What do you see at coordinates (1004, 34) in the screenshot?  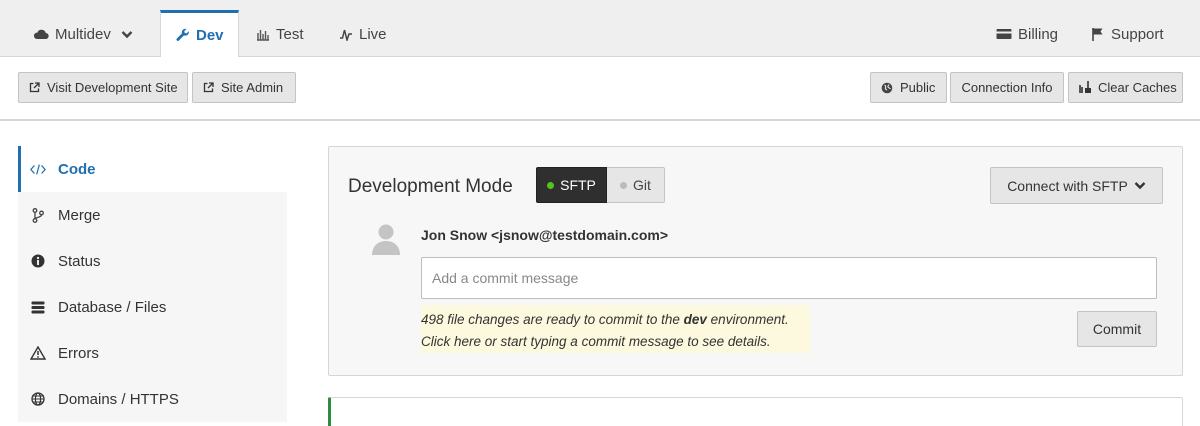 I see `credit-card-icon` at bounding box center [1004, 34].